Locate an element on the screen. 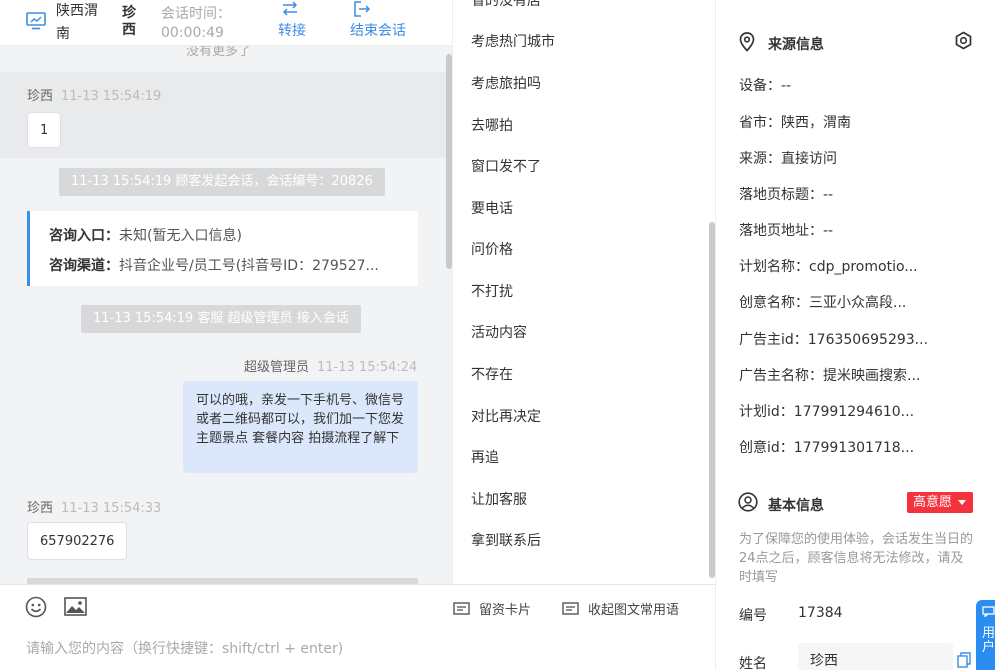 Image resolution: width=995 pixels, height=670 pixels. basic-info-title: 基本信息 is located at coordinates (796, 506).